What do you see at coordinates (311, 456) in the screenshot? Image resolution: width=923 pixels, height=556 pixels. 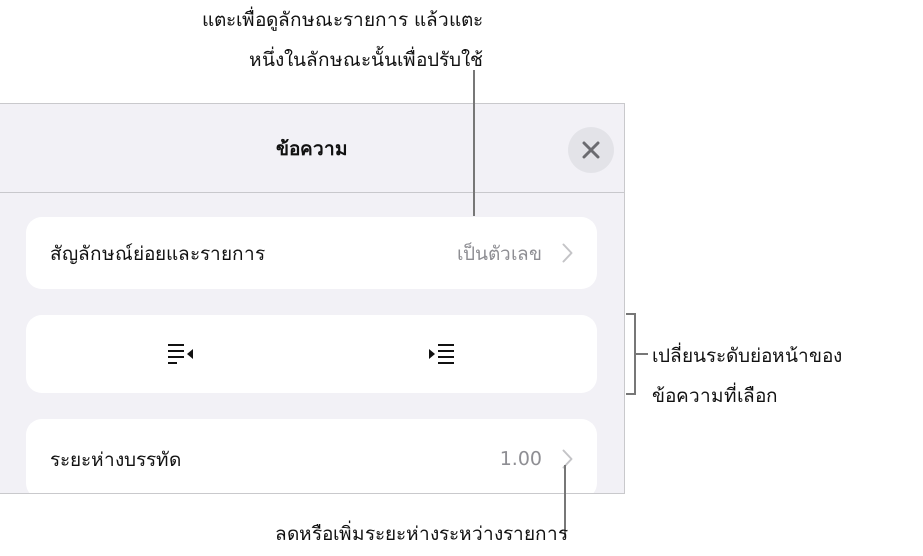 I see `settings-row: ระยะห่างบรรทัด 1.00` at bounding box center [311, 456].